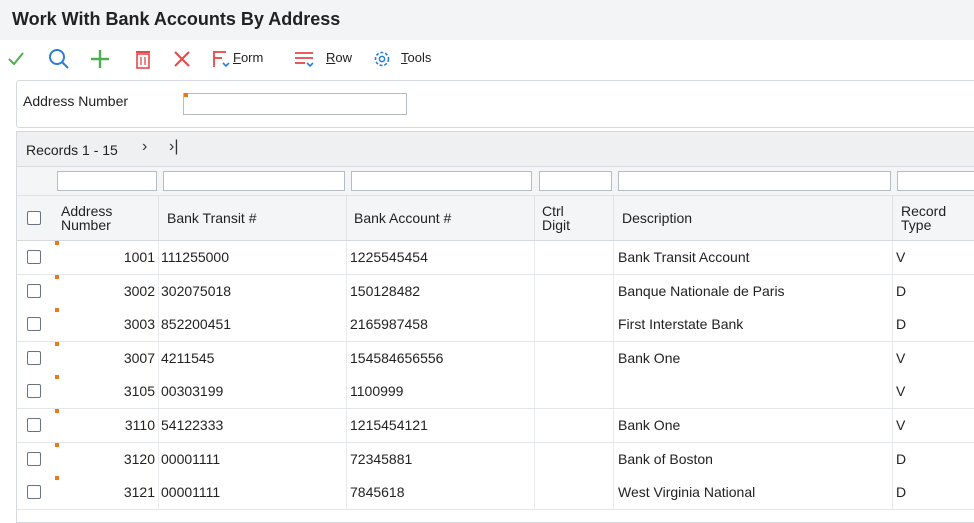  I want to click on header-address-number: Address Number, so click(106, 218).